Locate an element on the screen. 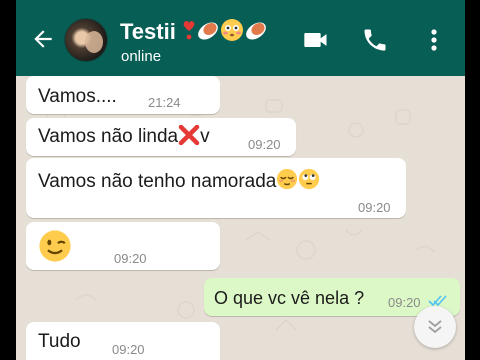 The image size is (480, 360). name-emojis is located at coordinates (222, 31).